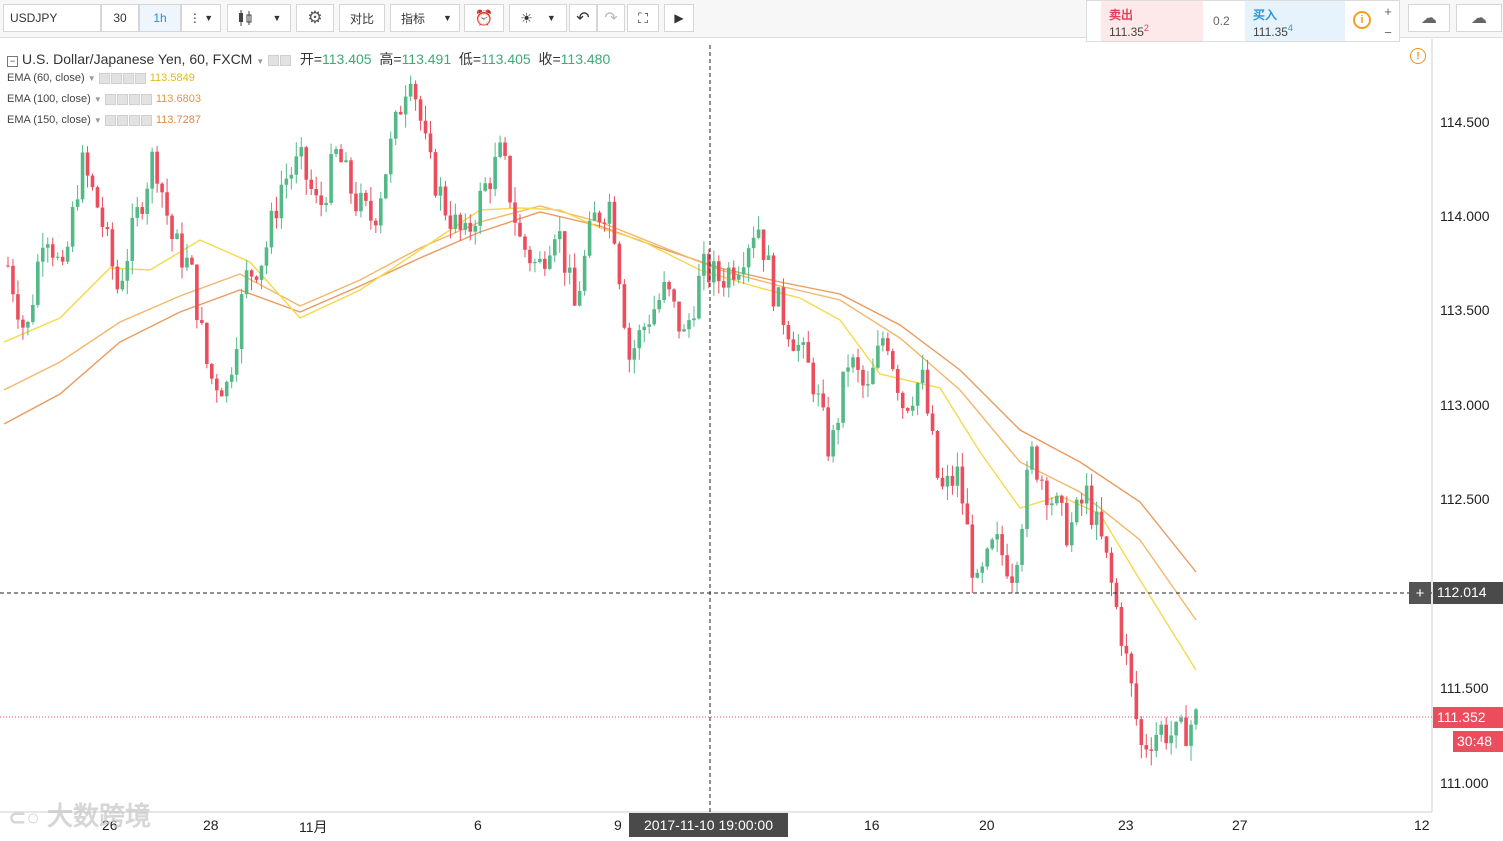  What do you see at coordinates (708, 825) in the screenshot?
I see `crosshair-time-label: 2017-11-10 19:00:00` at bounding box center [708, 825].